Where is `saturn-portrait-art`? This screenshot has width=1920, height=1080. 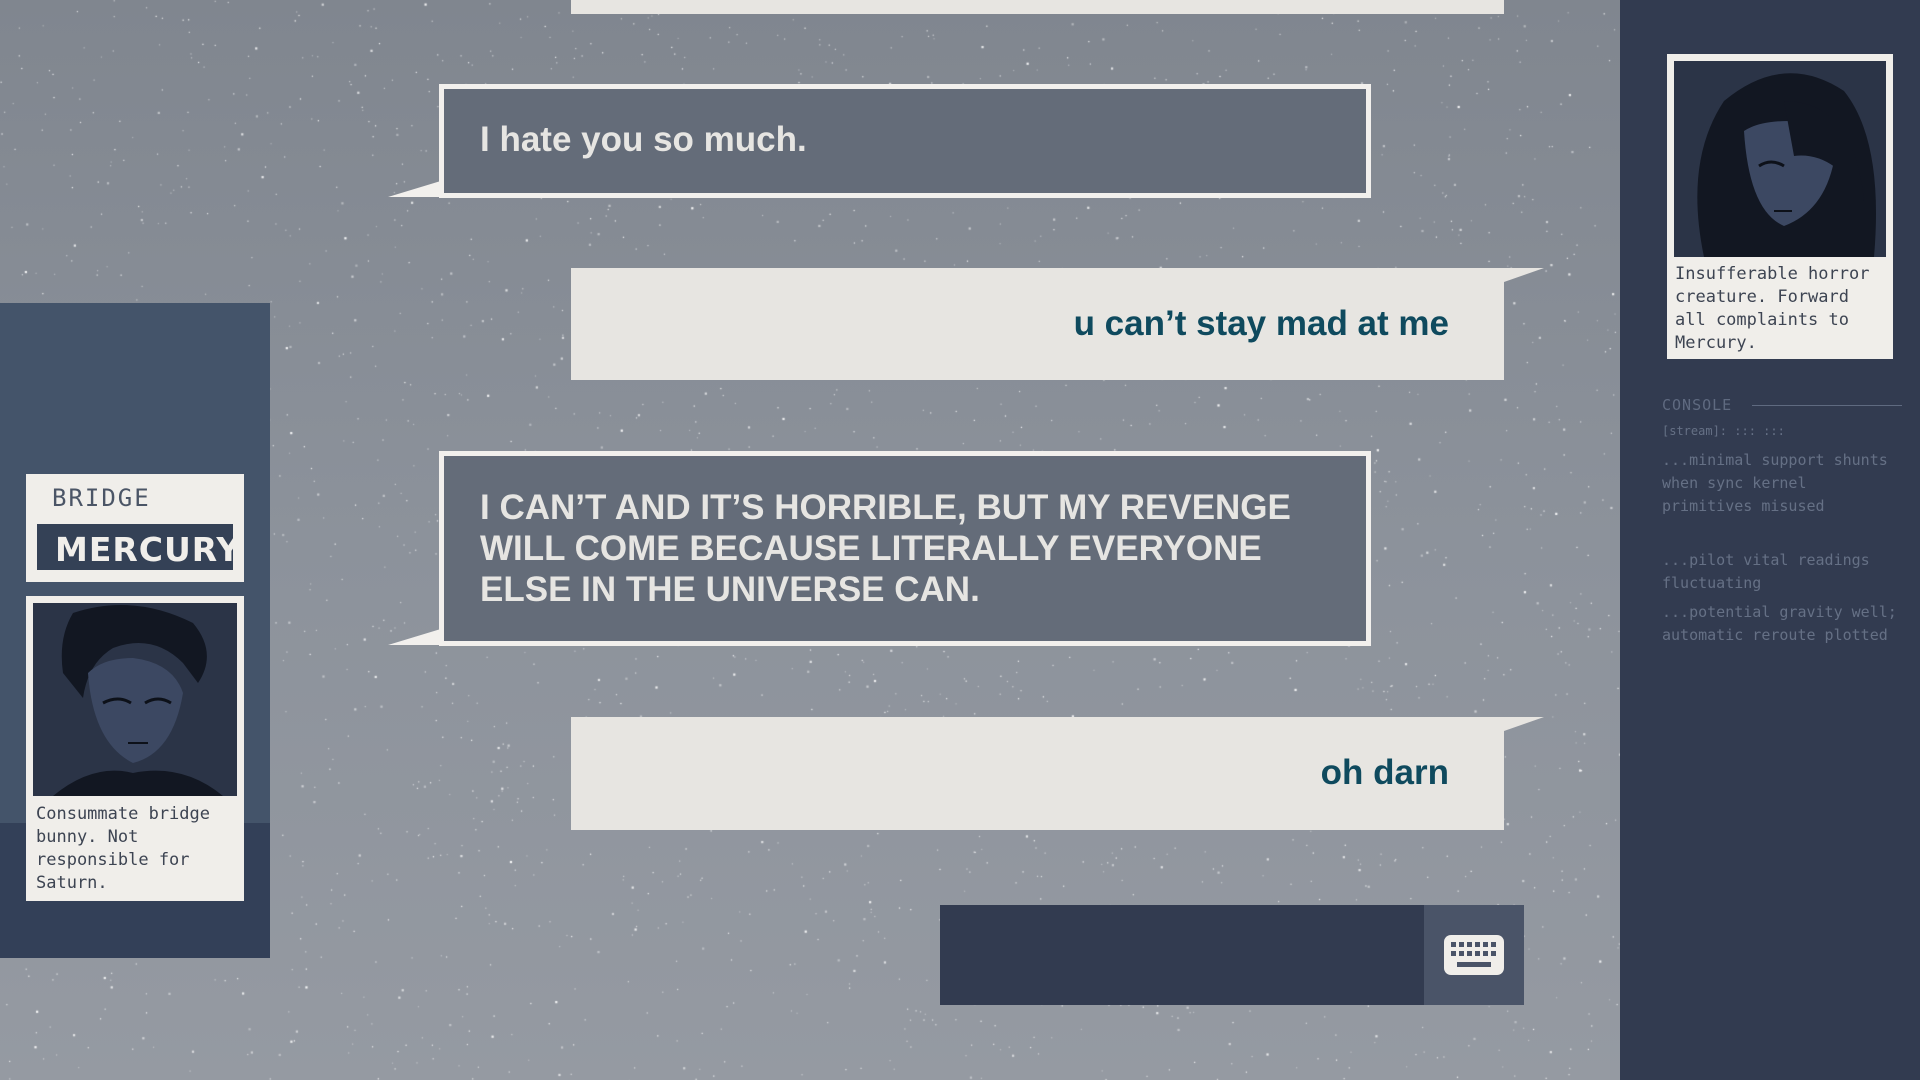 saturn-portrait-art is located at coordinates (1780, 159).